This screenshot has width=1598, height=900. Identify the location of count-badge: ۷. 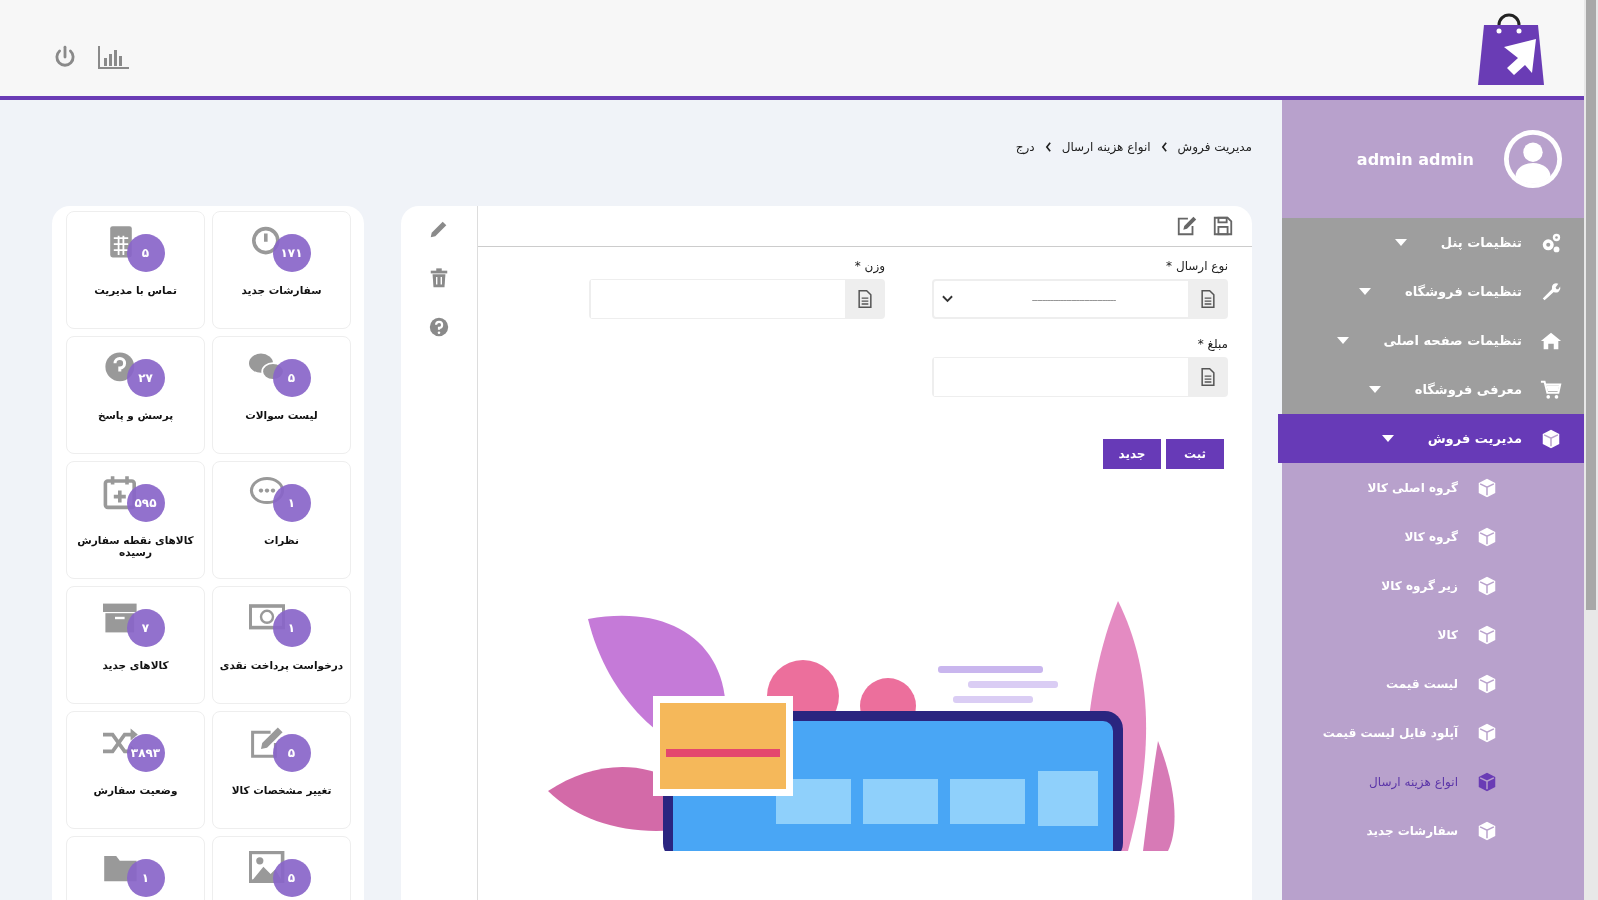
(145, 628).